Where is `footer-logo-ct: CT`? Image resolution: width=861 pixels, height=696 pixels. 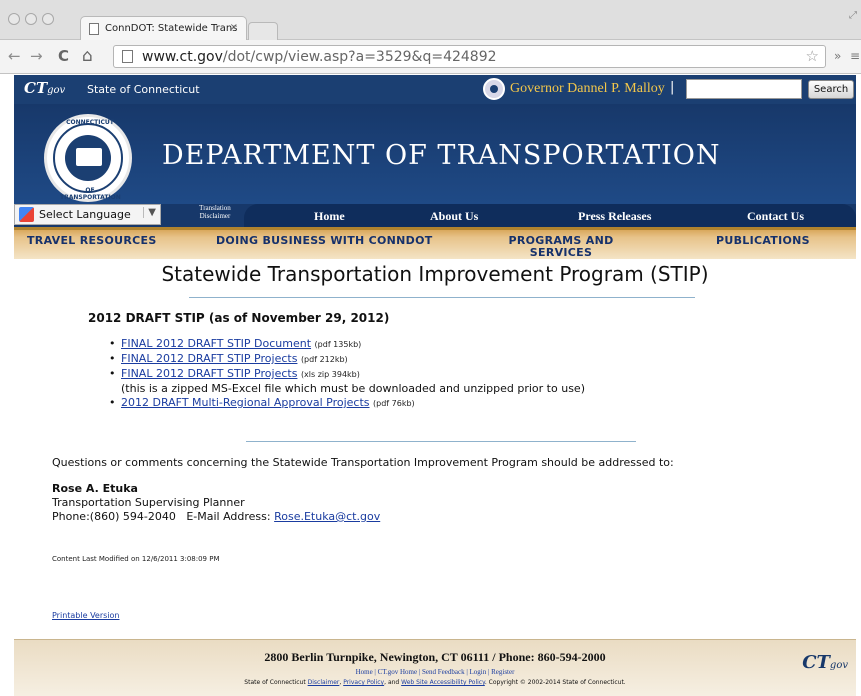 footer-logo-ct: CT is located at coordinates (816, 662).